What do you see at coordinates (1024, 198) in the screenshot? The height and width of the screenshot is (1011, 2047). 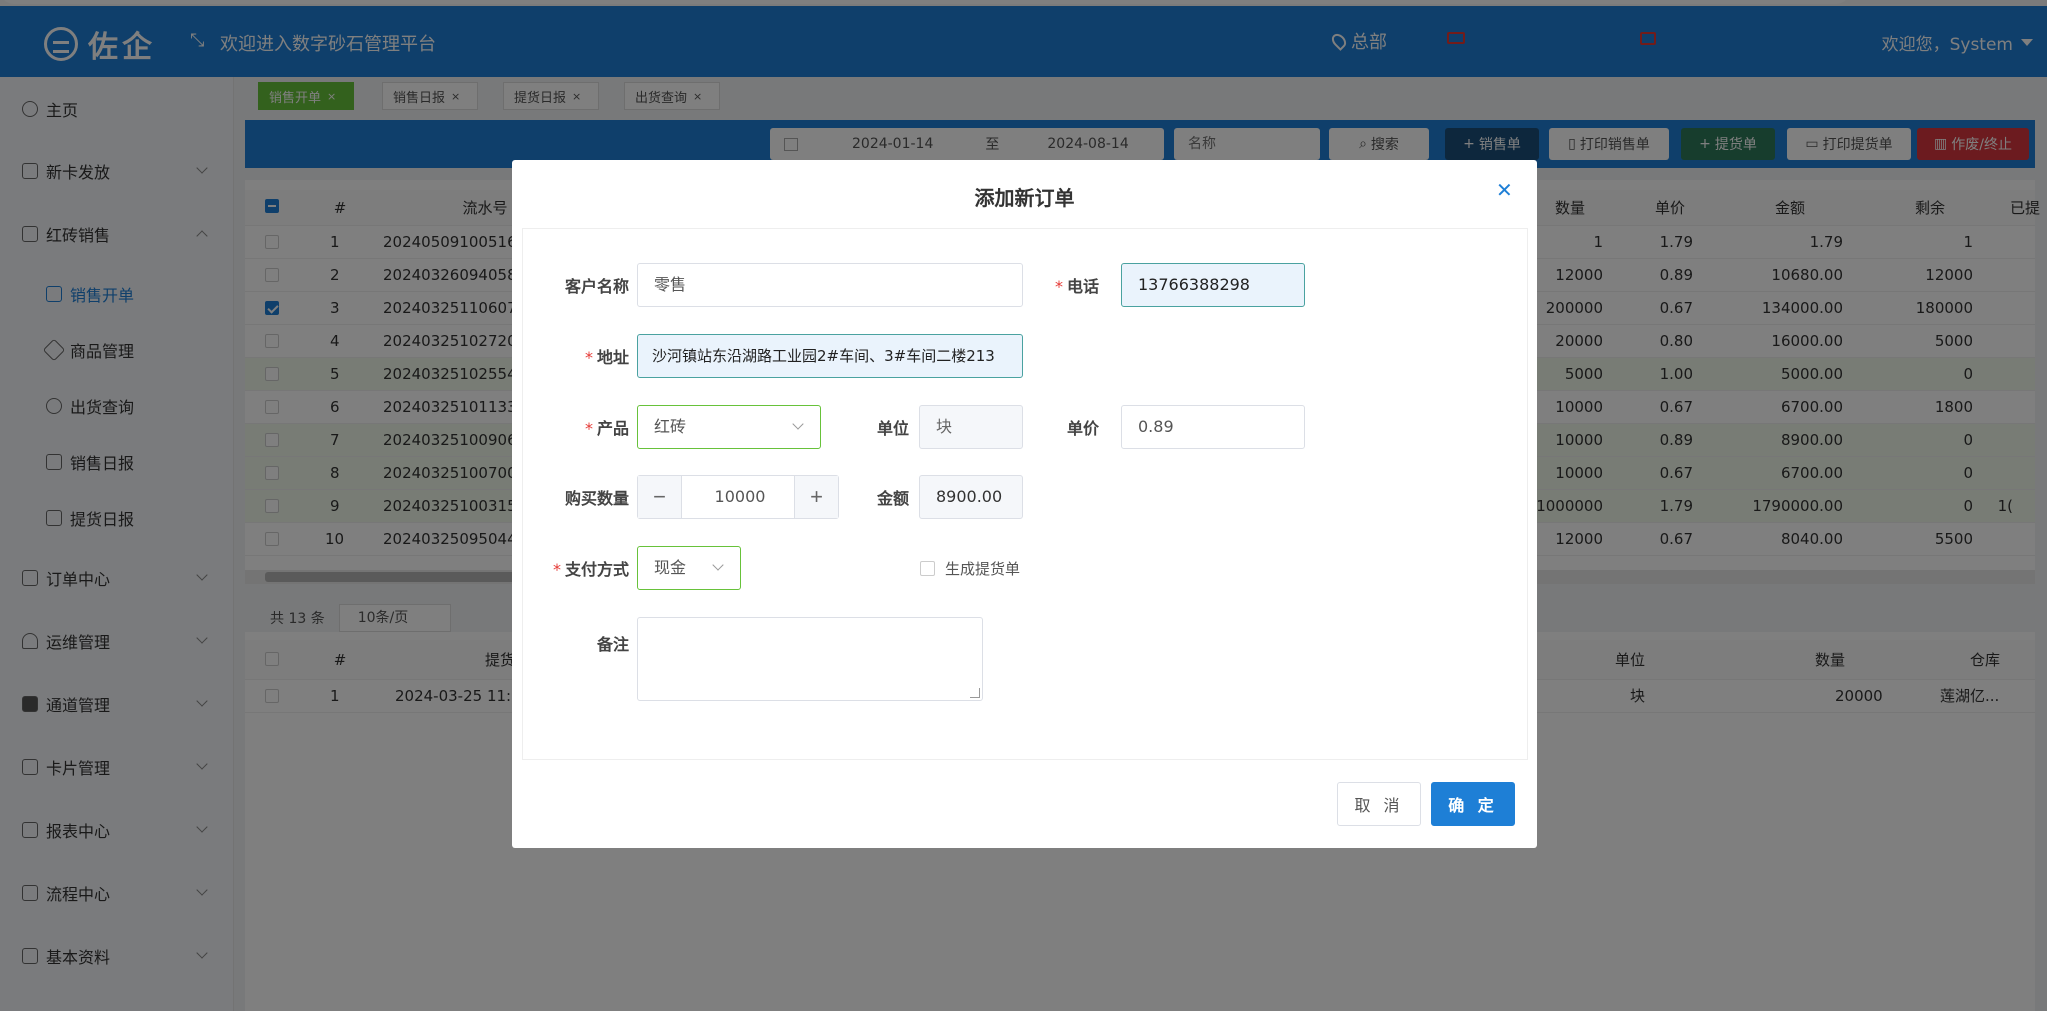 I see `dialog-title: 添加新订单` at bounding box center [1024, 198].